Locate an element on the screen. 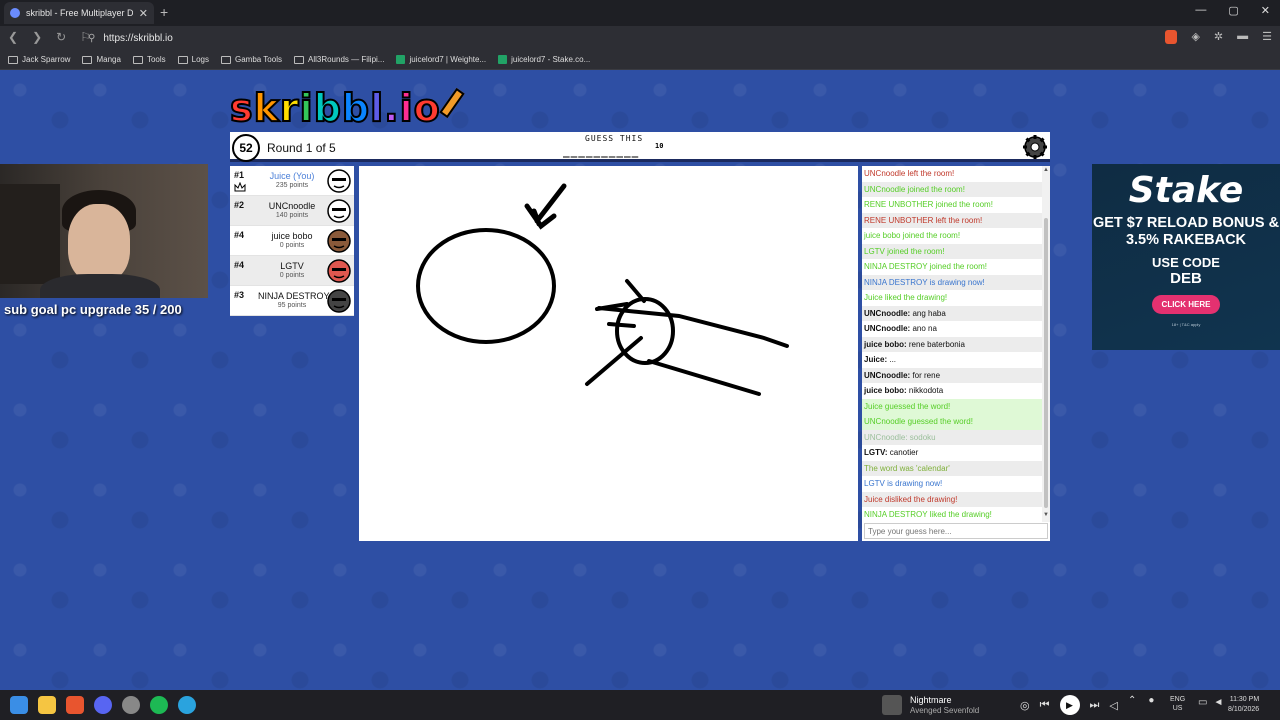  url-field: ⚲ https://skribbl.io is located at coordinates (130, 38).